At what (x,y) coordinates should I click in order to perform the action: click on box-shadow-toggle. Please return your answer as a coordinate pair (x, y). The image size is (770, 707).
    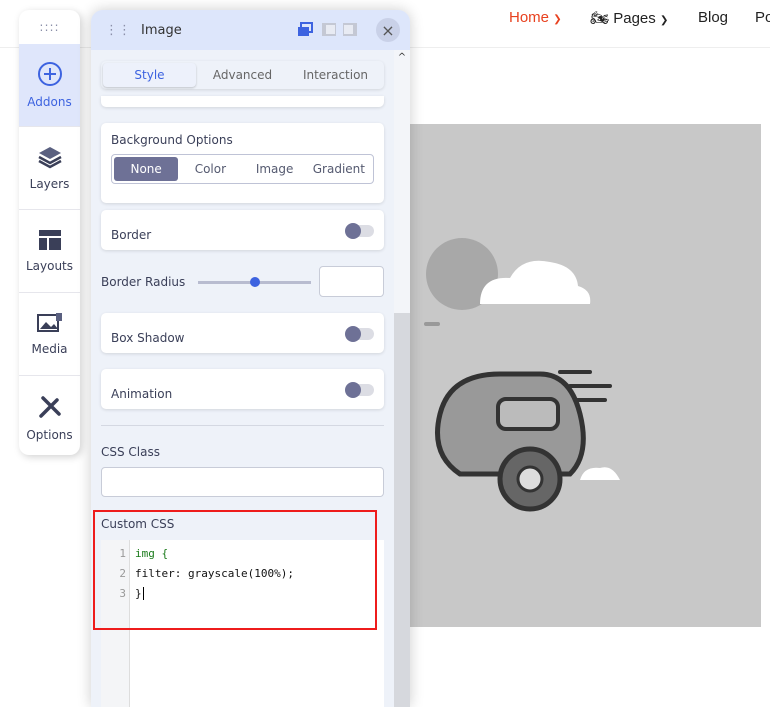
    Looking at the image, I should click on (359, 334).